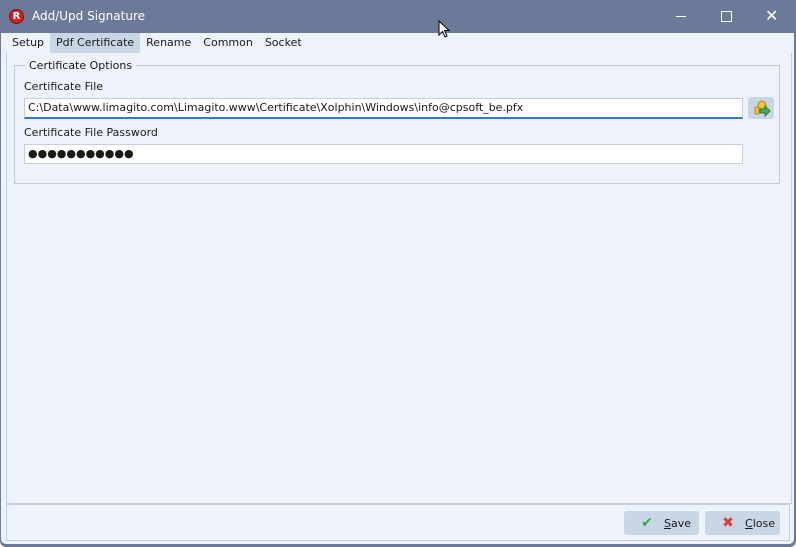 Image resolution: width=796 pixels, height=547 pixels. Describe the element at coordinates (28, 43) in the screenshot. I see `tab-setup: Setup` at that location.